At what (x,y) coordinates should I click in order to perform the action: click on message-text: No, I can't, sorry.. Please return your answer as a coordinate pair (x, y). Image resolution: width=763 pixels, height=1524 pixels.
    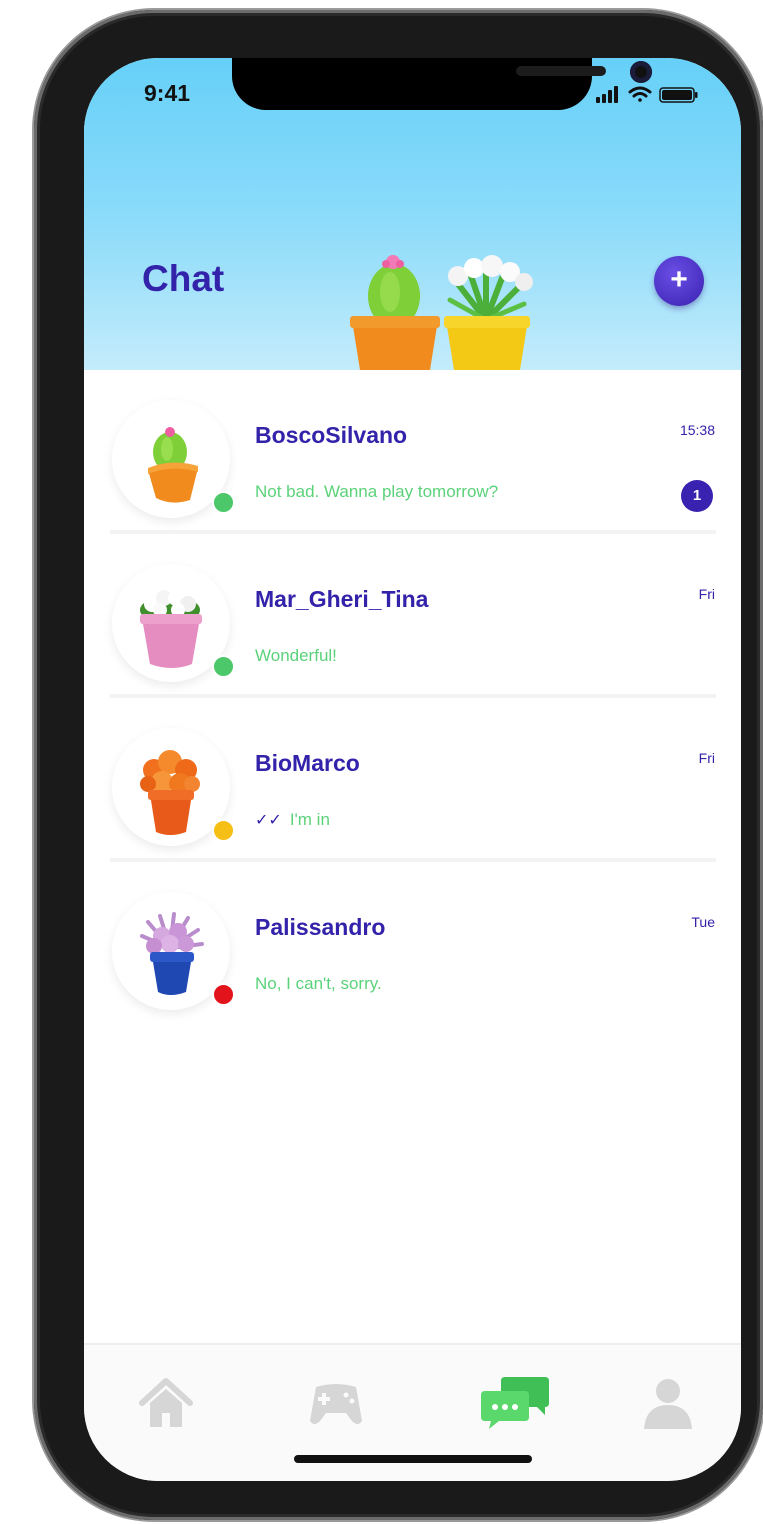
    Looking at the image, I should click on (318, 983).